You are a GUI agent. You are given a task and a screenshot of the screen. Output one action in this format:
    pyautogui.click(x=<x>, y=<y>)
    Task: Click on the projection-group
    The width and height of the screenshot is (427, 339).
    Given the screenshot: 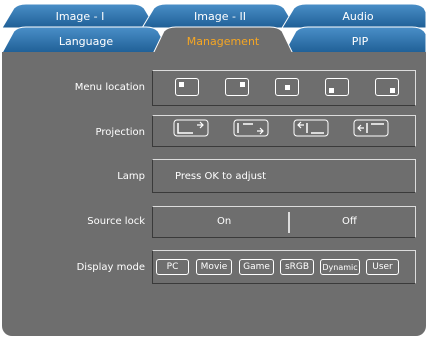 What is the action you would take?
    pyautogui.click(x=284, y=131)
    